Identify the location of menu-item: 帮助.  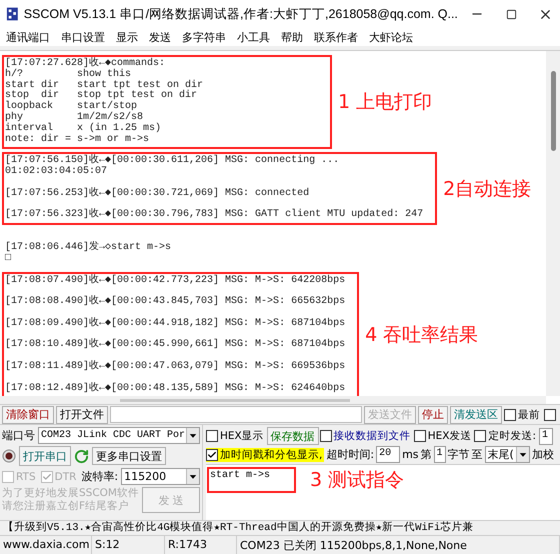
(292, 37).